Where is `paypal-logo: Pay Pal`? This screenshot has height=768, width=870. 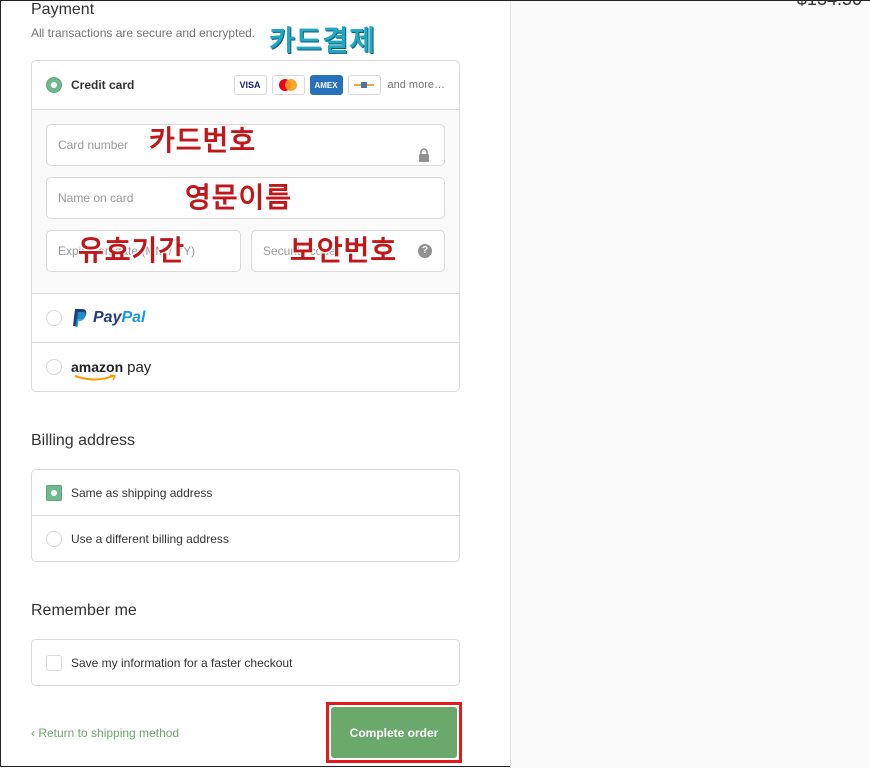
paypal-logo: Pay Pal is located at coordinates (108, 318).